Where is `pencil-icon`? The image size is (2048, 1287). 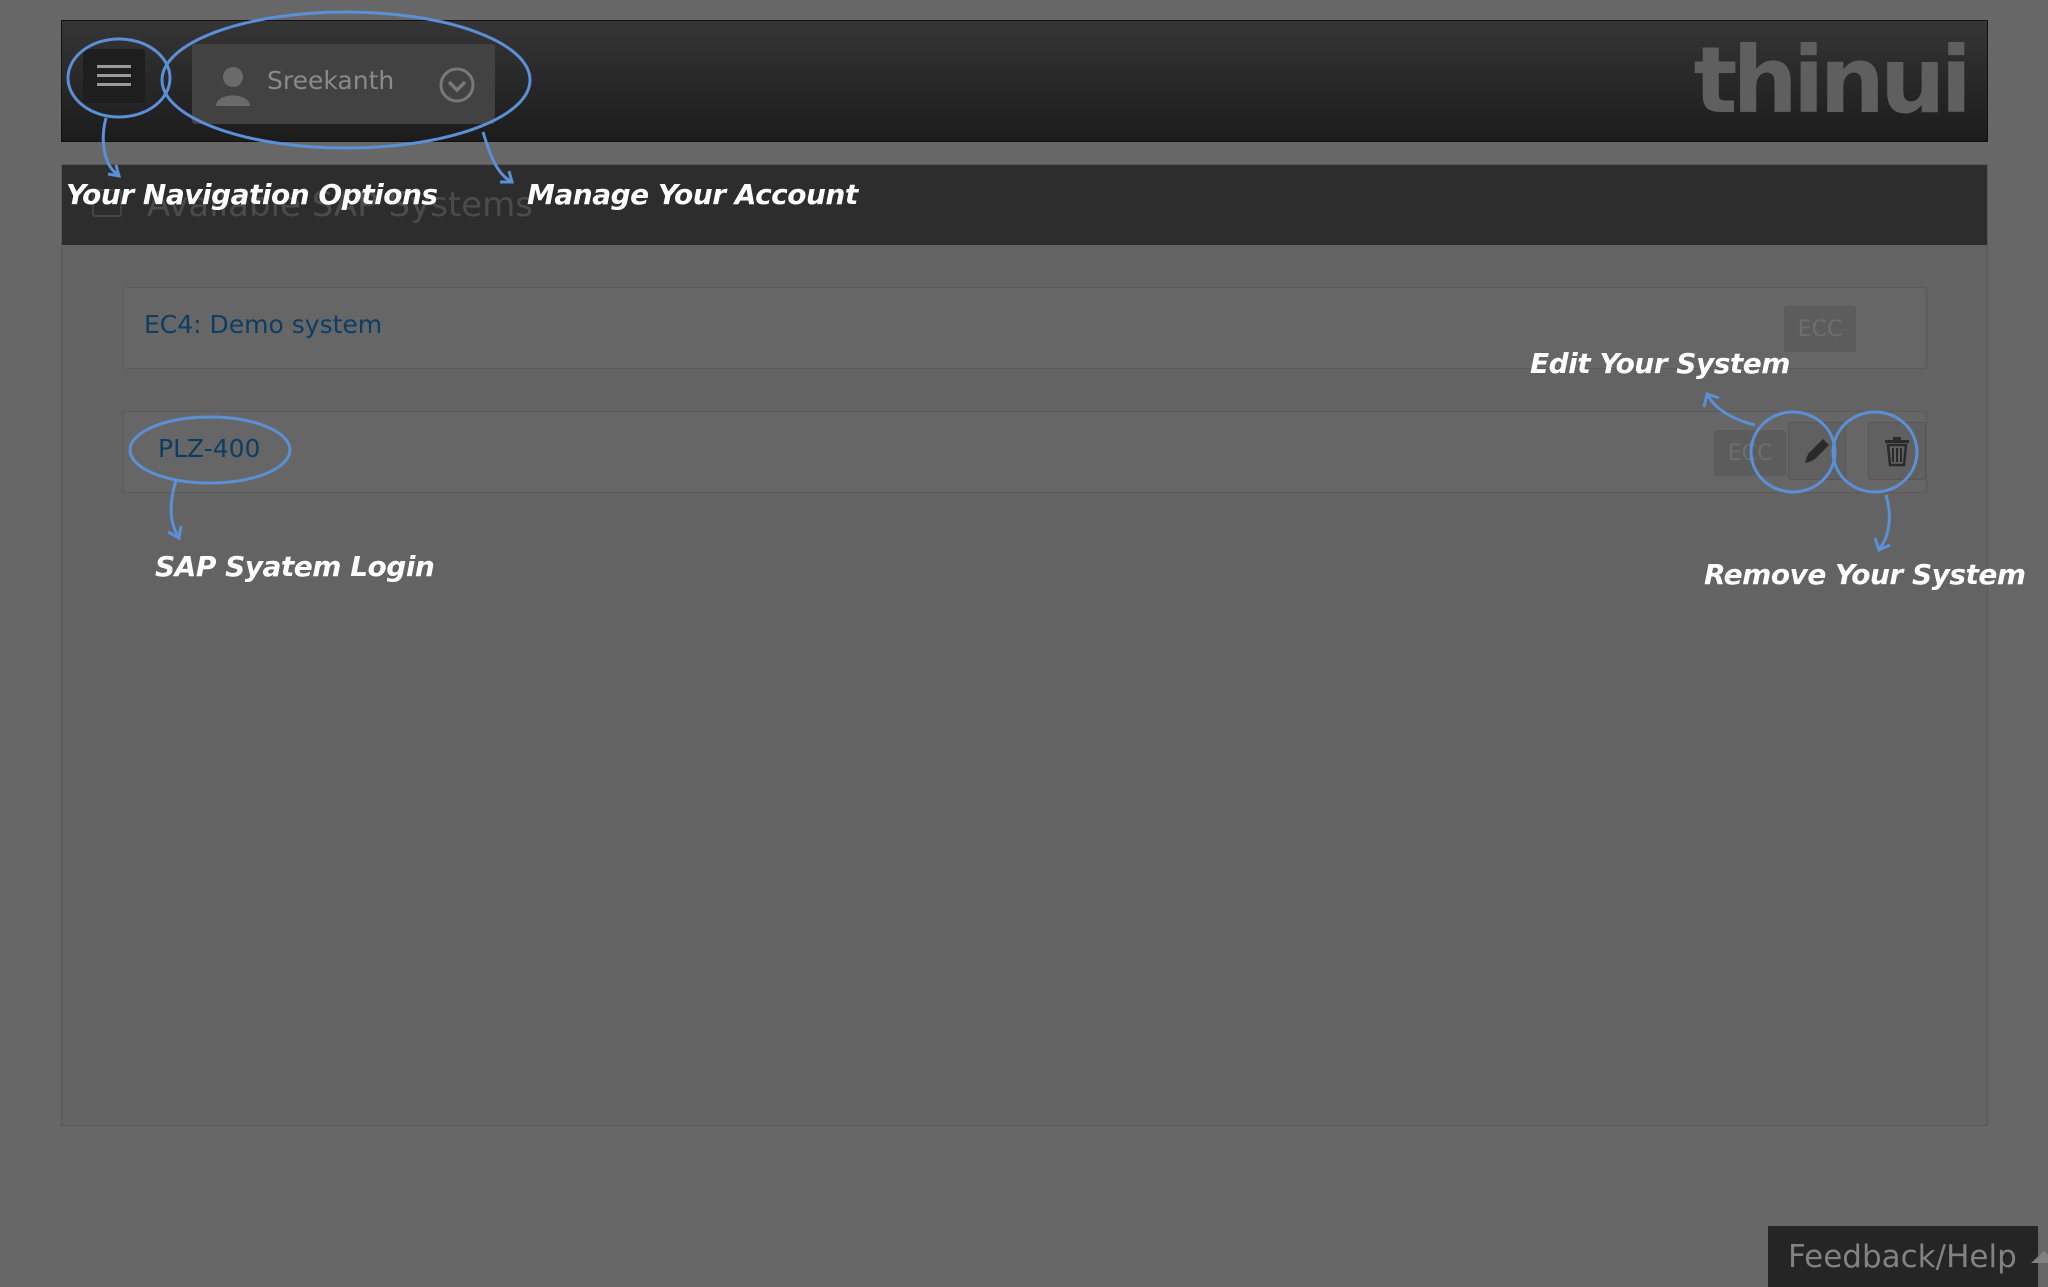 pencil-icon is located at coordinates (1817, 451).